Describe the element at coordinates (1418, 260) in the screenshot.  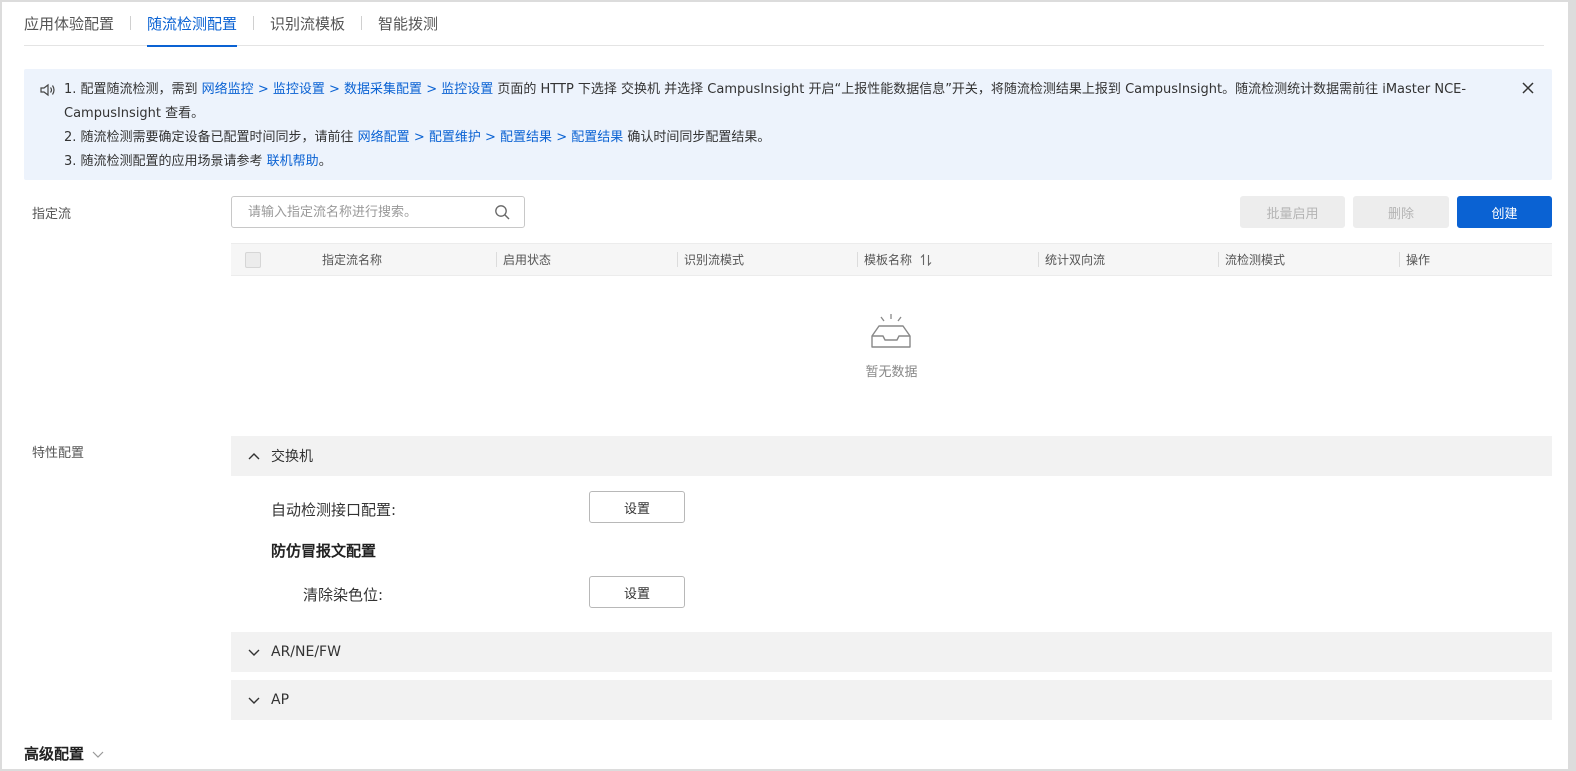
I see `column-actions: 操作` at that location.